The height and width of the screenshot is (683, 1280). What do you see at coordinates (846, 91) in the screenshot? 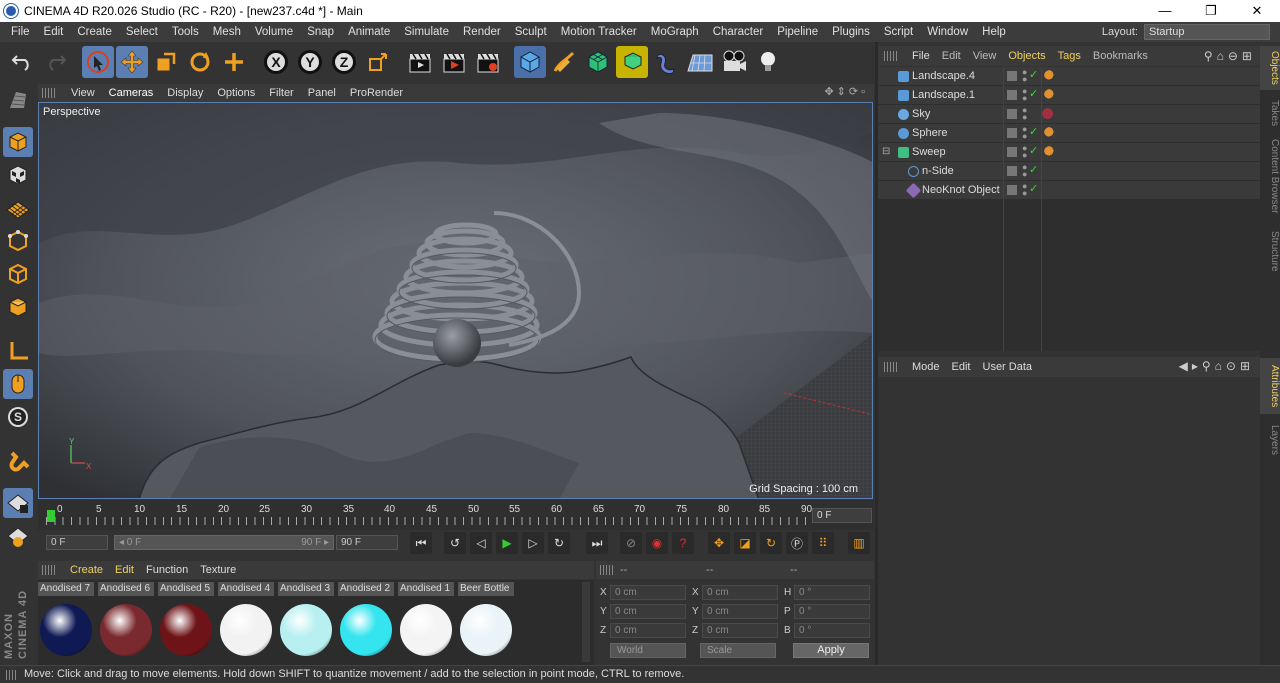
I see `viewport-navigation-icons: ✥⇕⟳▫` at bounding box center [846, 91].